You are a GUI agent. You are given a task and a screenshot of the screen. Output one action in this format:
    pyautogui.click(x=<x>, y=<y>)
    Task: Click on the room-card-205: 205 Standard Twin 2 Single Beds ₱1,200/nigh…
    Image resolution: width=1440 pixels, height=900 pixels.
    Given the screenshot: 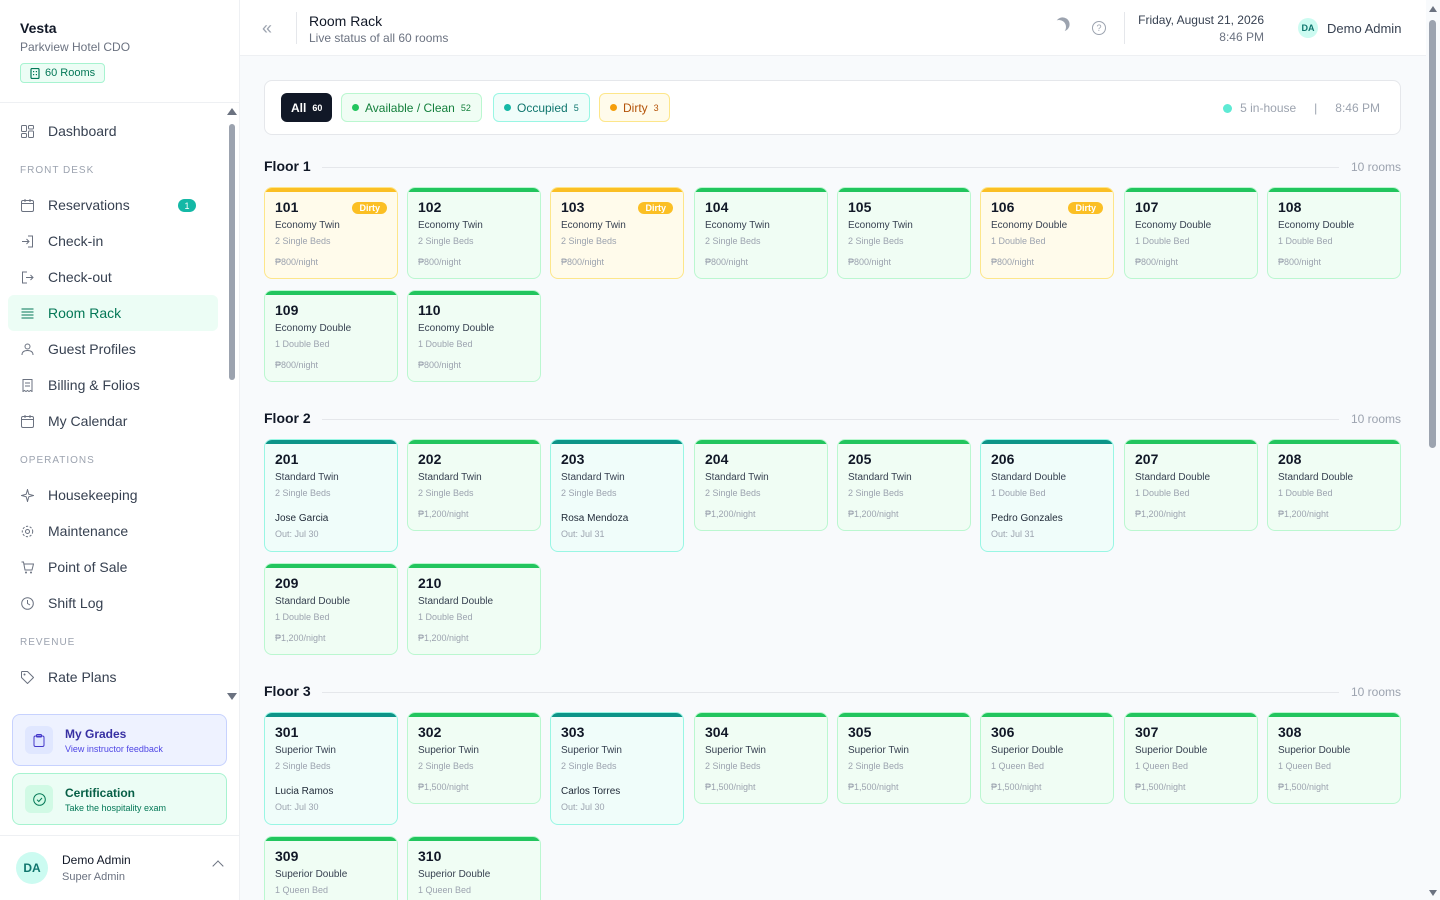 What is the action you would take?
    pyautogui.click(x=904, y=485)
    